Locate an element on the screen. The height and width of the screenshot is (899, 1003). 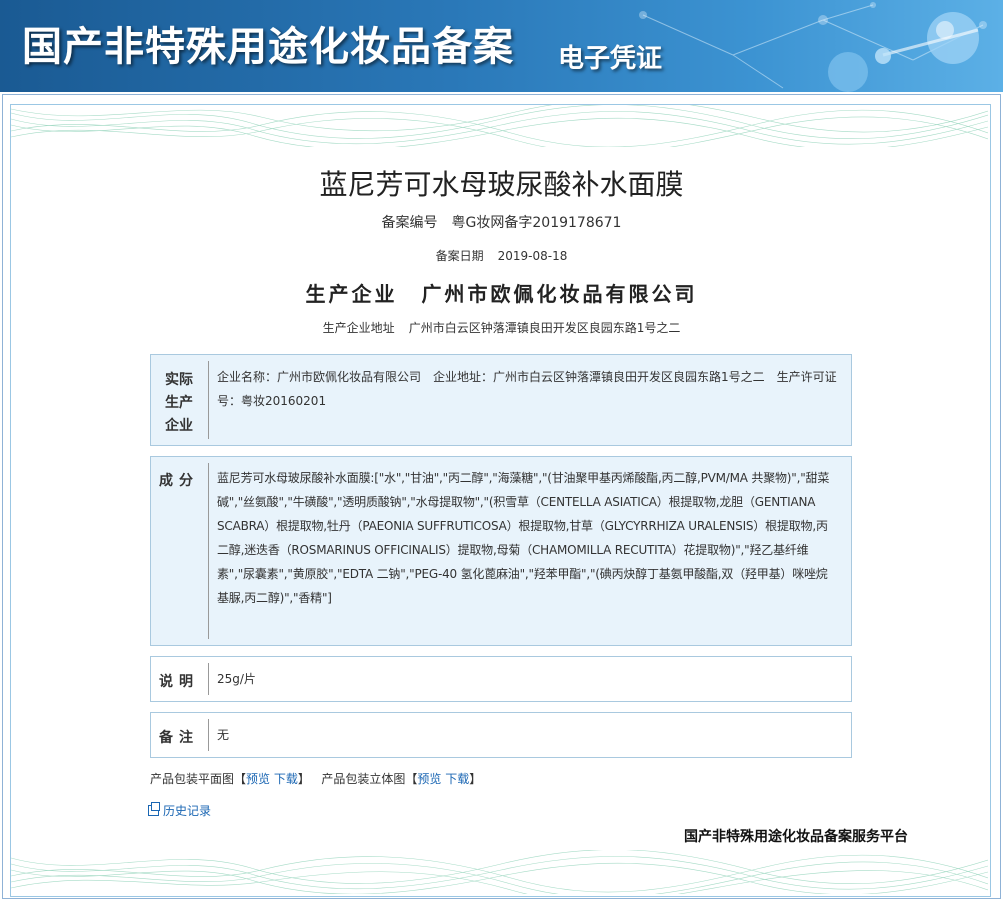
platform-brand: 国产非特殊用途化妆品备案服务平台 is located at coordinates (796, 837).